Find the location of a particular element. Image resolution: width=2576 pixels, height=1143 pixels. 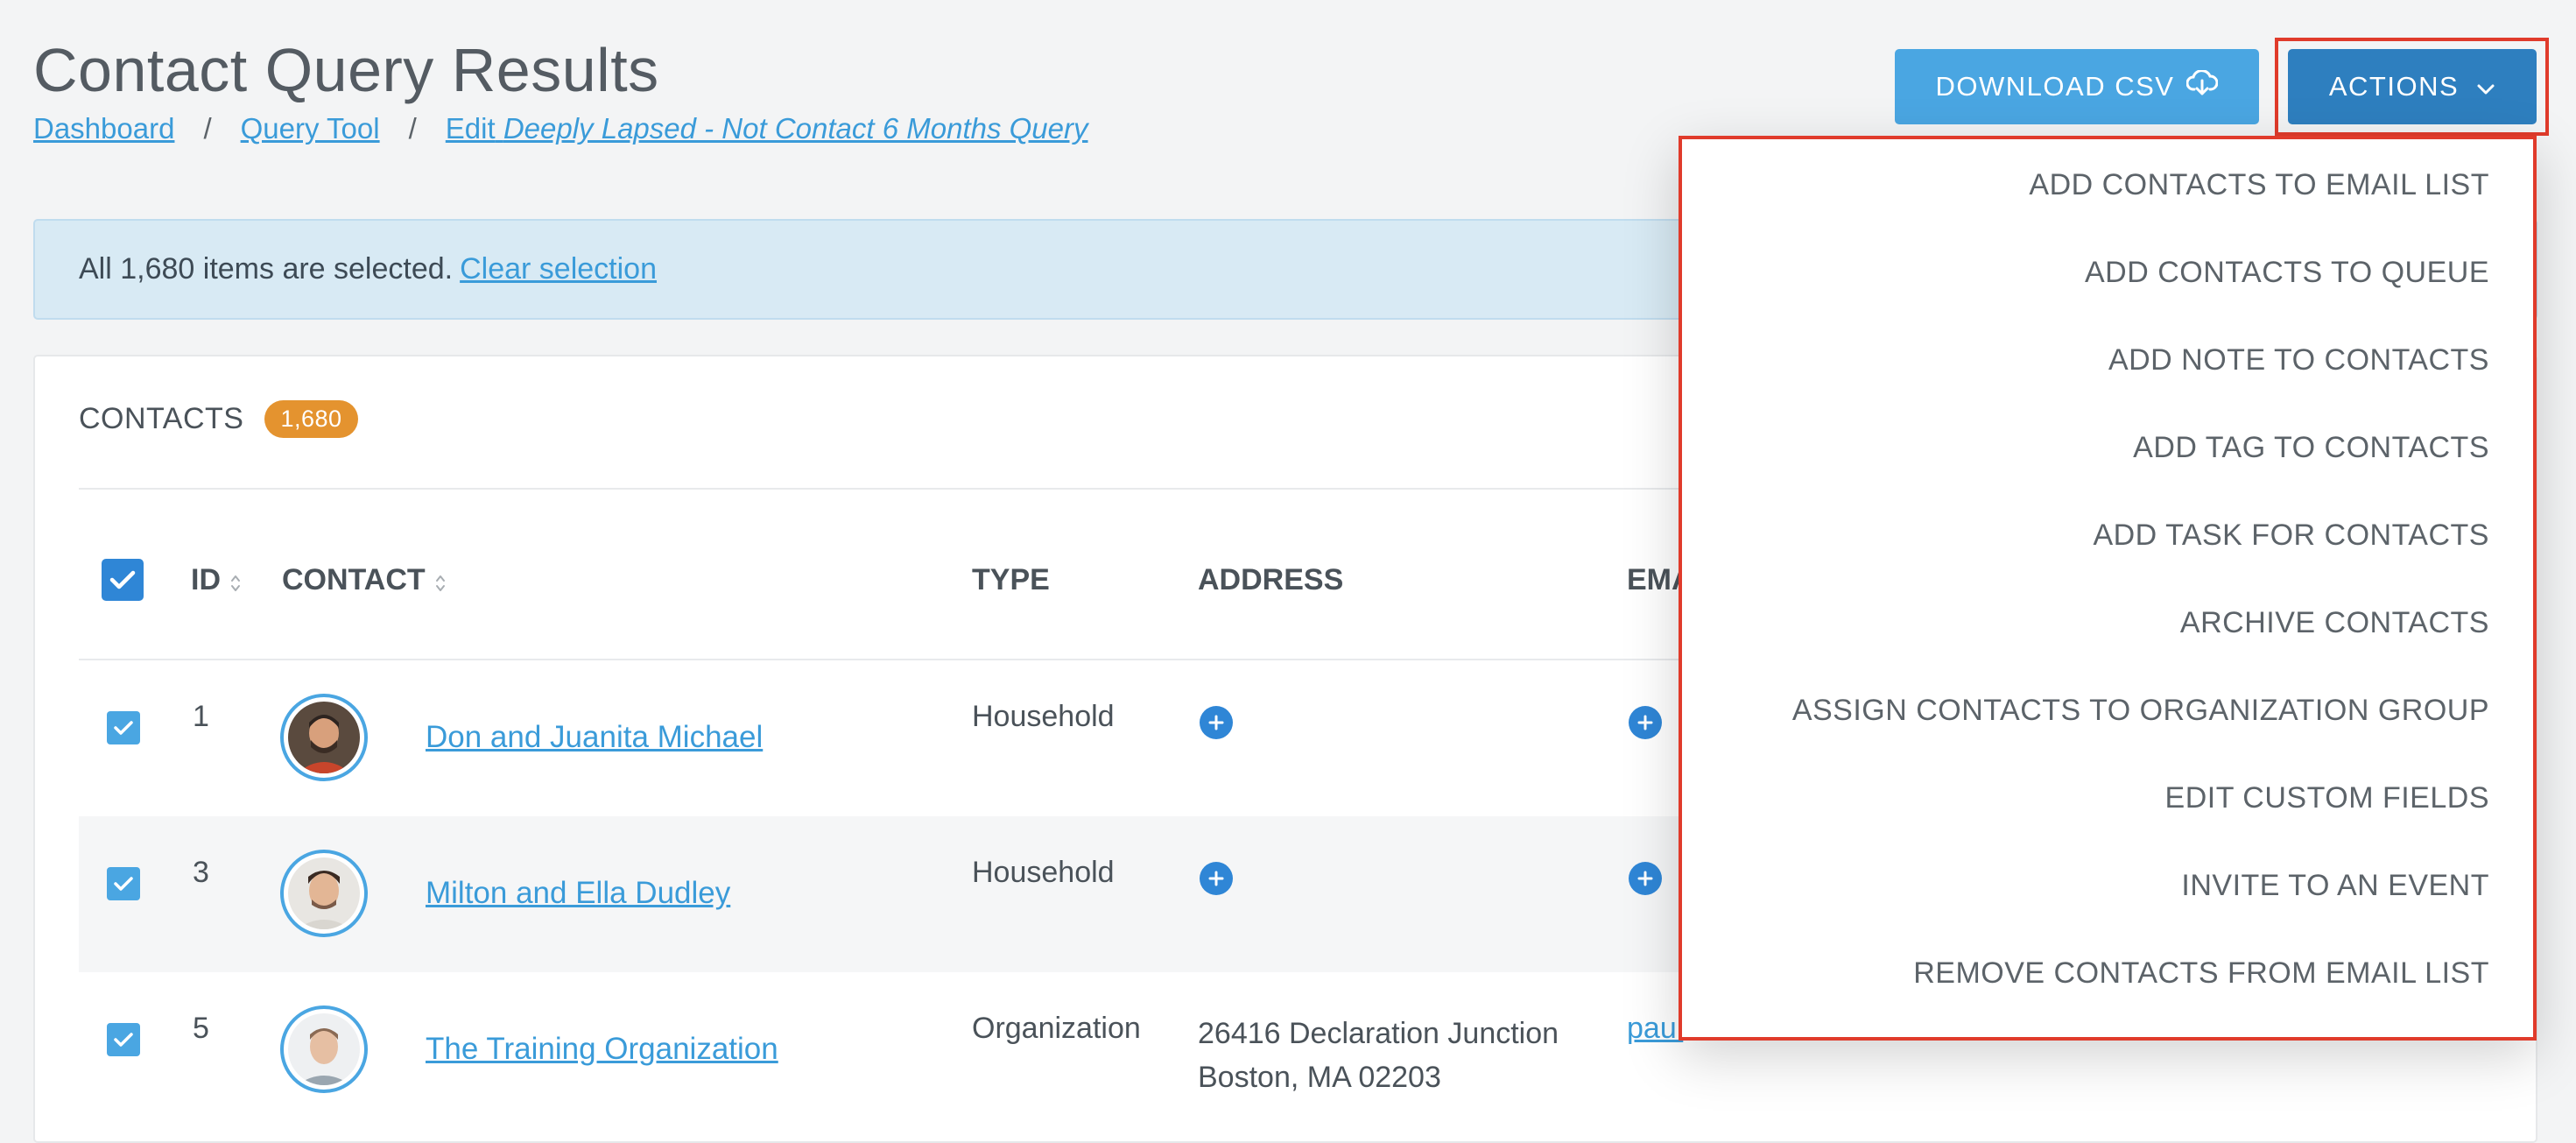

menu-item-add-task-for-contacts: ADD TASK FOR CONTACTS is located at coordinates (2291, 536).